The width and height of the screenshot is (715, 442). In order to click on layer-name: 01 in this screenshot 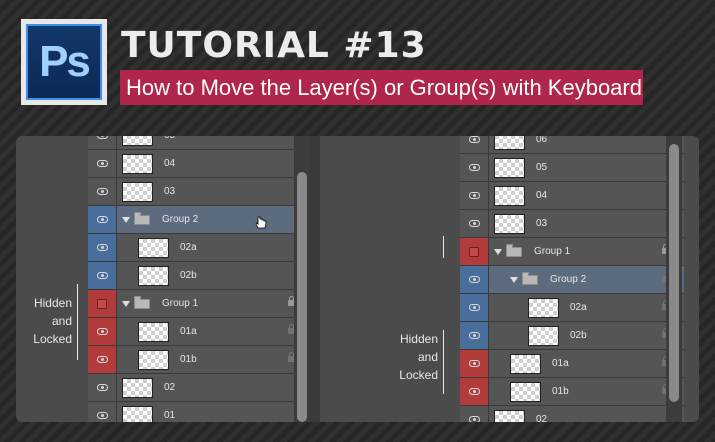, I will do `click(170, 415)`.